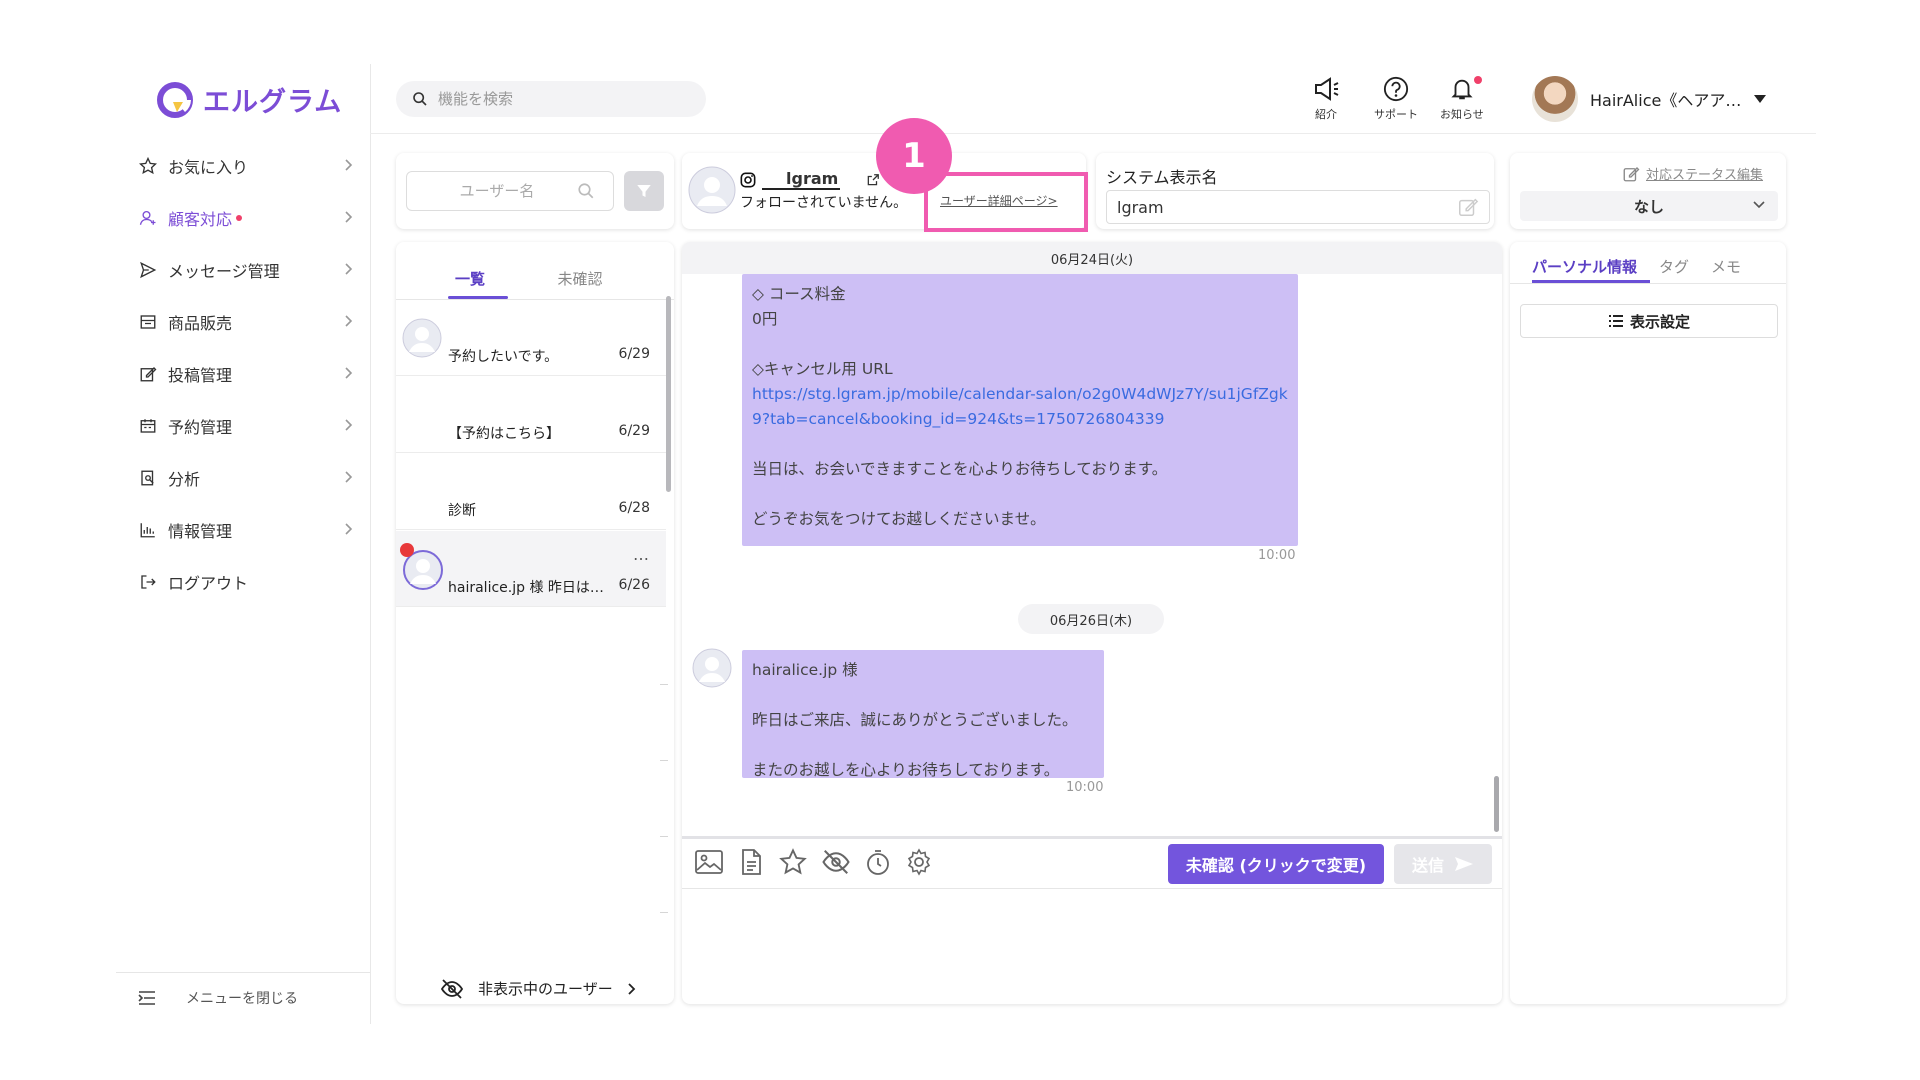 This screenshot has width=1920, height=1080. Describe the element at coordinates (824, 203) in the screenshot. I see `follow-status: フォローされていません。` at that location.